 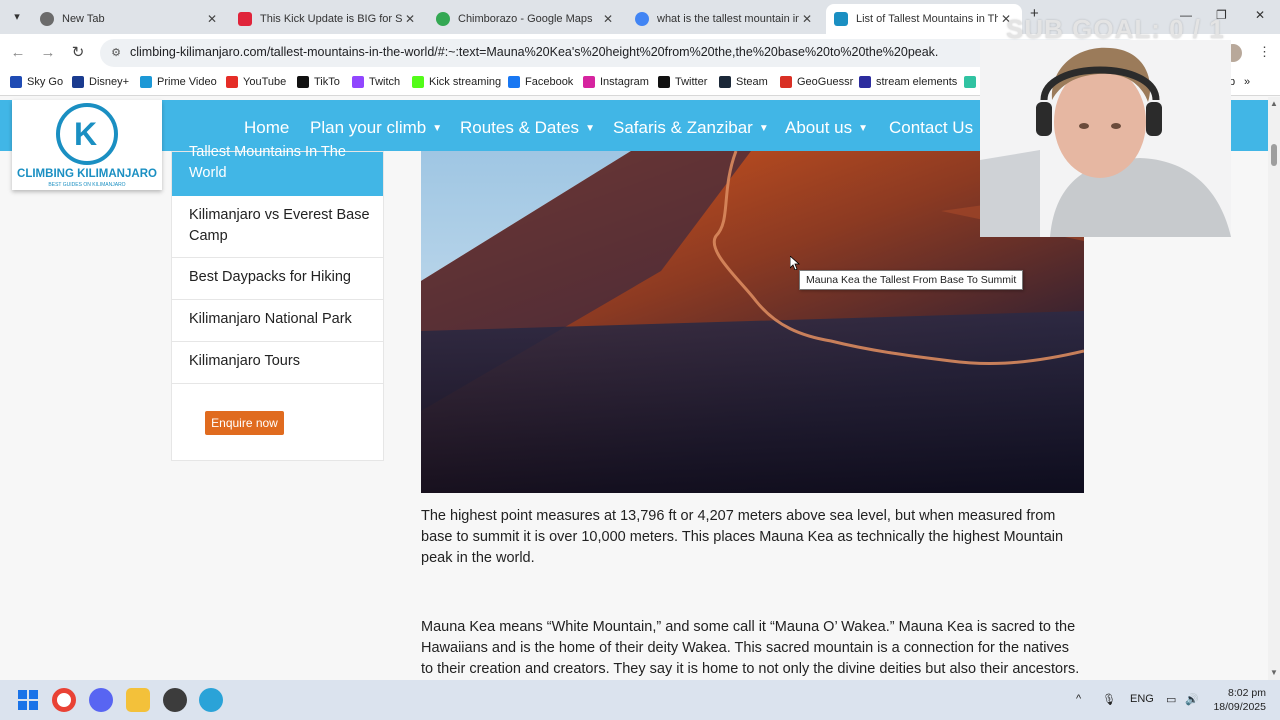 I want to click on sidebar-item-label: Kilimanjaro Tours, so click(x=244, y=361).